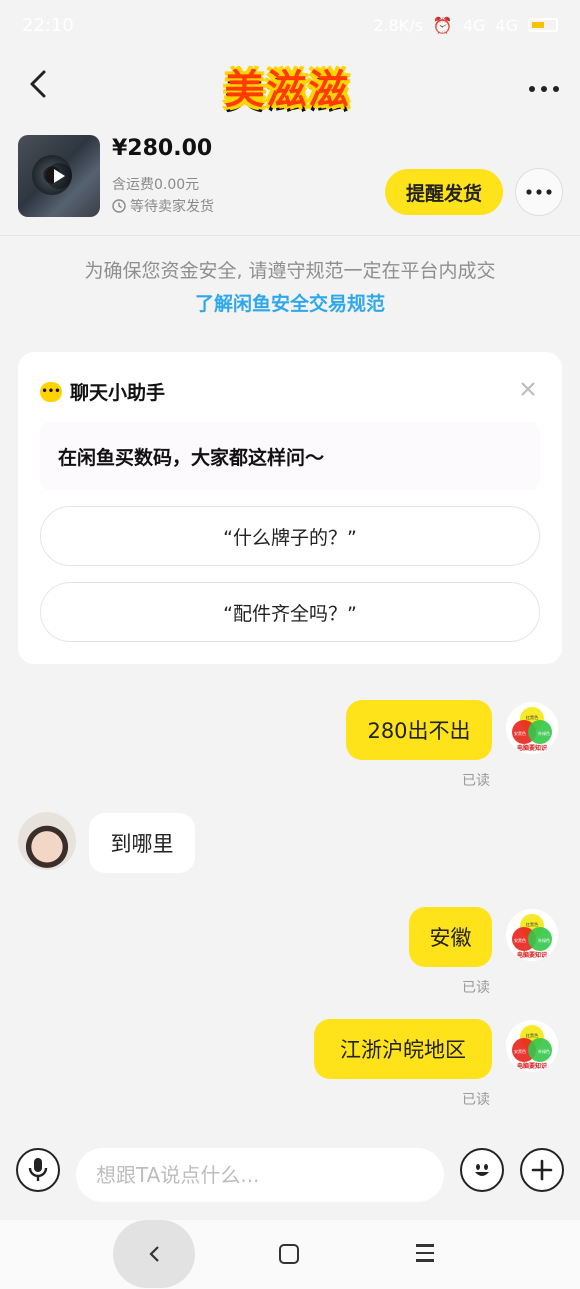  Describe the element at coordinates (442, 25) in the screenshot. I see `alarm-icon: ⏰` at that location.